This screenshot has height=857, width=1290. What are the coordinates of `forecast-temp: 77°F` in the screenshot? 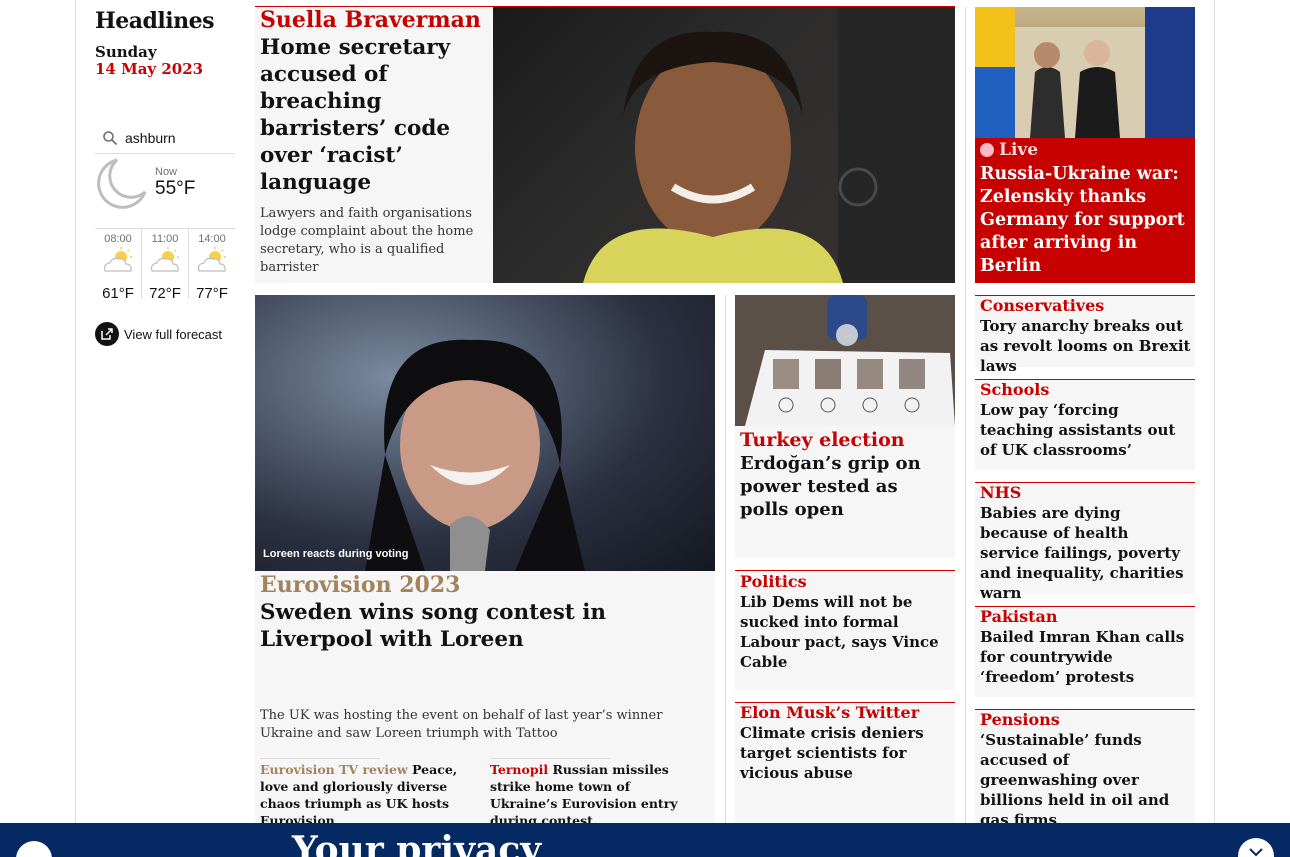 It's located at (212, 293).